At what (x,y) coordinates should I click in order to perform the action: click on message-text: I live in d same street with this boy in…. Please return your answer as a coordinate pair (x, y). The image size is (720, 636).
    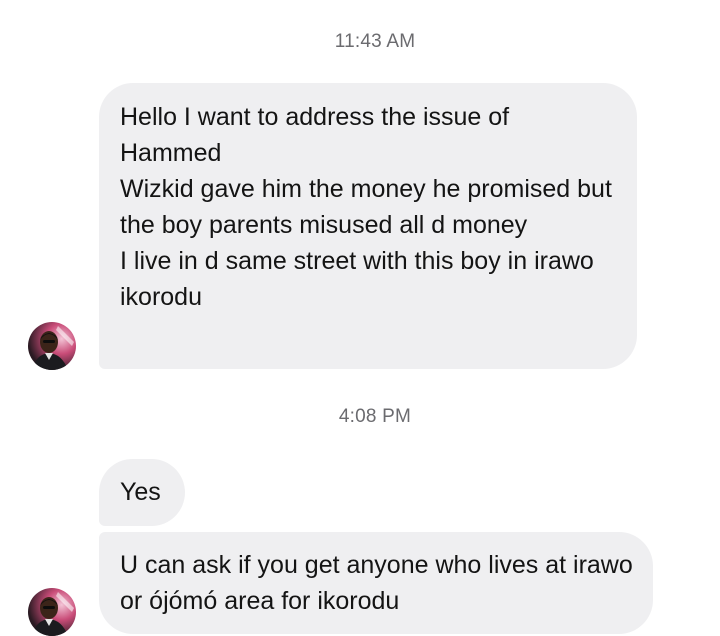
    Looking at the image, I should click on (357, 279).